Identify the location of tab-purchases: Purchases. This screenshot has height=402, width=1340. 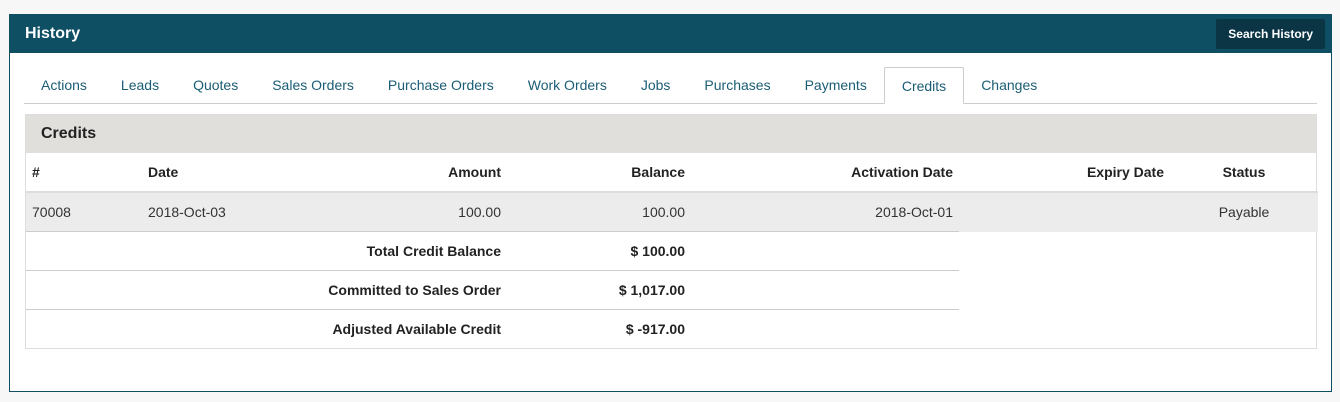
(737, 85).